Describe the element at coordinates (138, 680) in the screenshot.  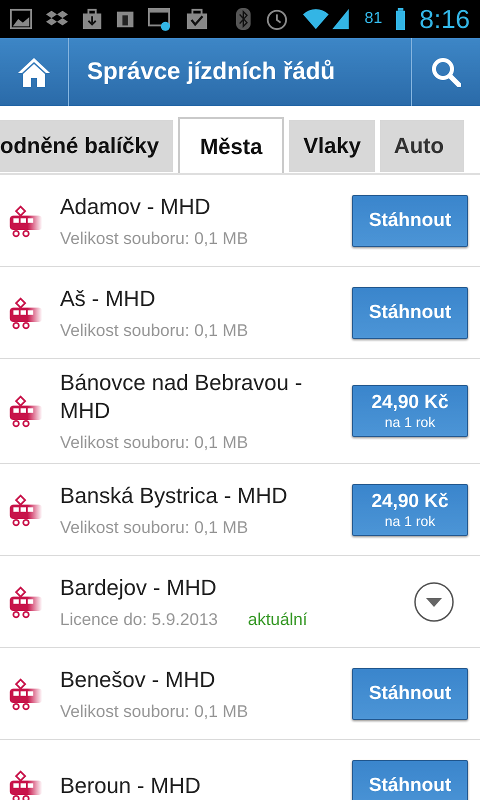
I see `city-name: Benešov - MHD` at that location.